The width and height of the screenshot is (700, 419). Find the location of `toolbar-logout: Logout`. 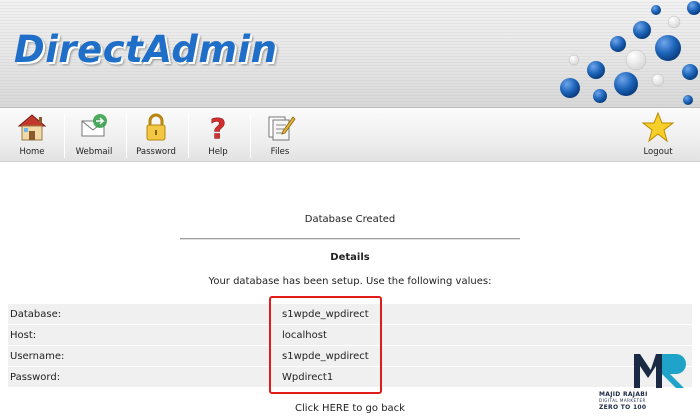

toolbar-logout: Logout is located at coordinates (658, 136).